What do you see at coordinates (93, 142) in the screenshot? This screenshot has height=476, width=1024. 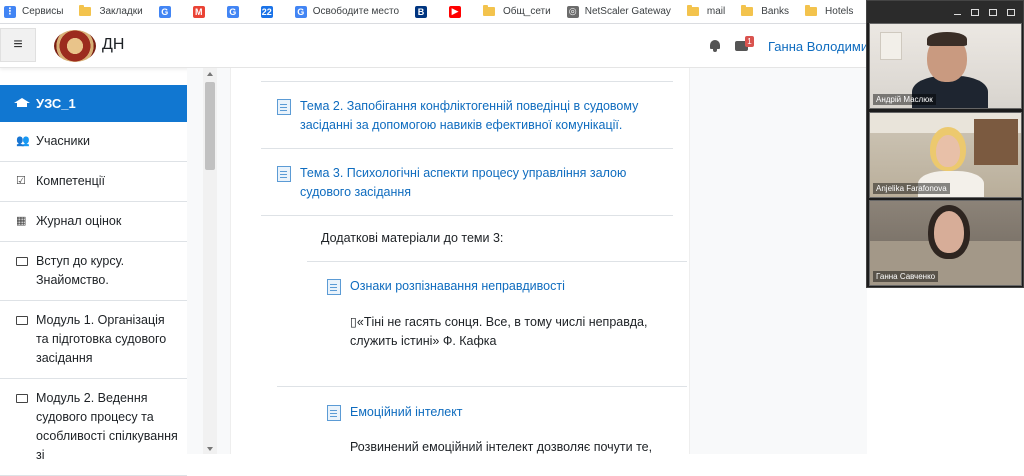 I see `nav-participants: 👥 Учасники` at bounding box center [93, 142].